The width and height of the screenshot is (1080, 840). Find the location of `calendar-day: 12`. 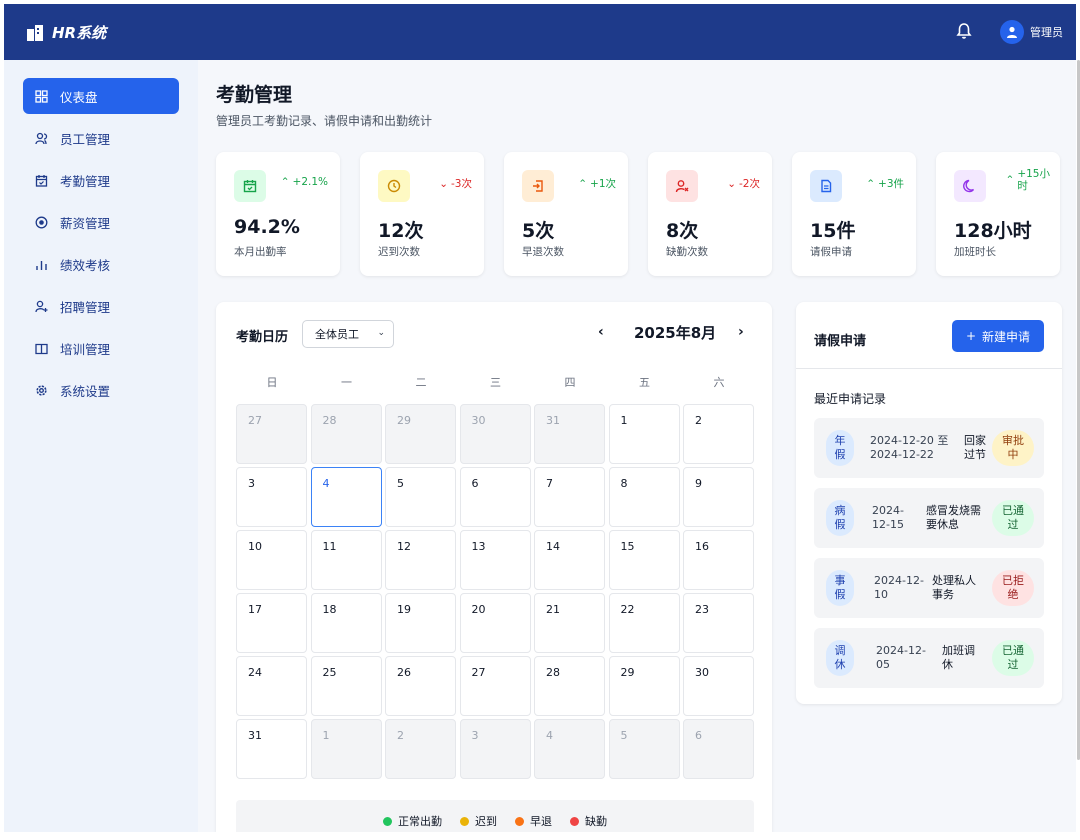

calendar-day: 12 is located at coordinates (420, 560).